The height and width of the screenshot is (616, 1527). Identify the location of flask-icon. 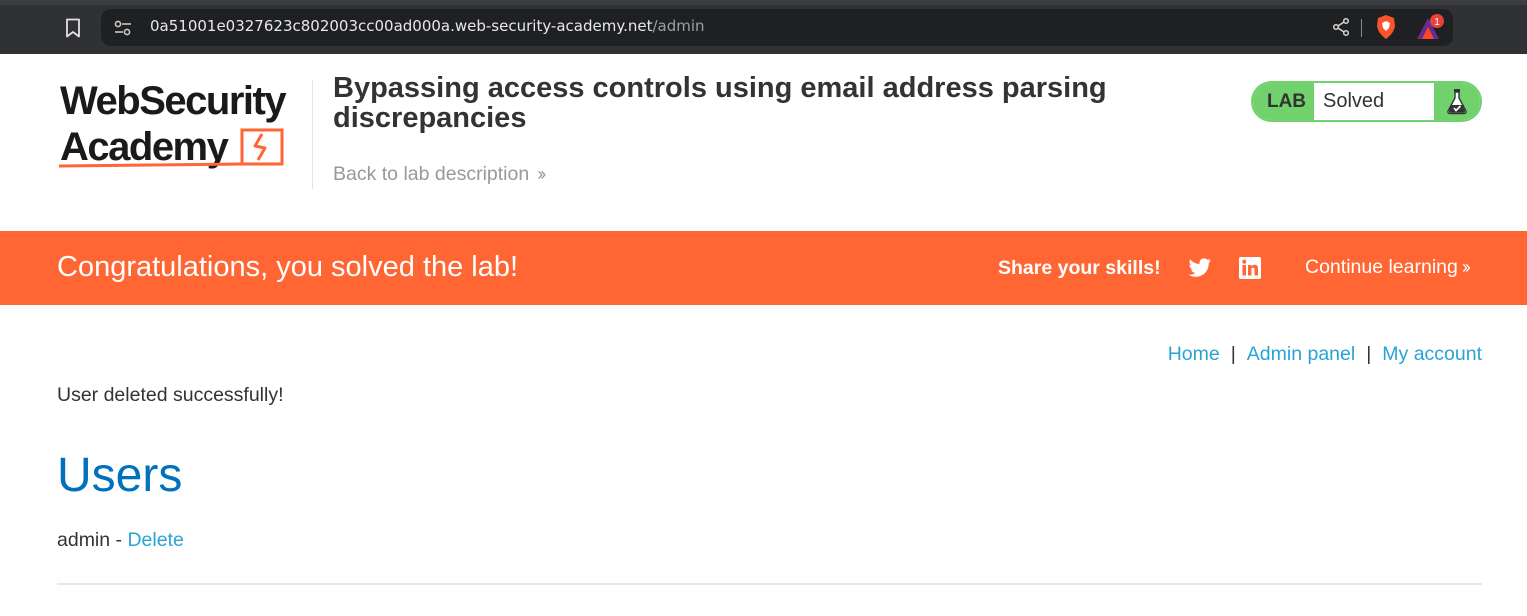
(1457, 102).